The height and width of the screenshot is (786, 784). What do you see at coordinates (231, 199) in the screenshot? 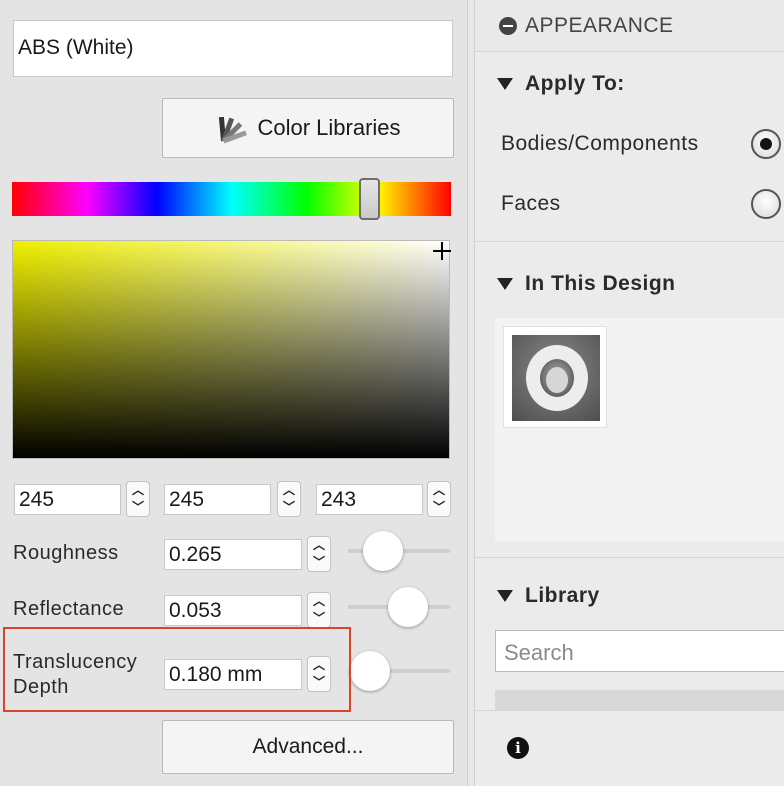
I see `hue-slider-track` at bounding box center [231, 199].